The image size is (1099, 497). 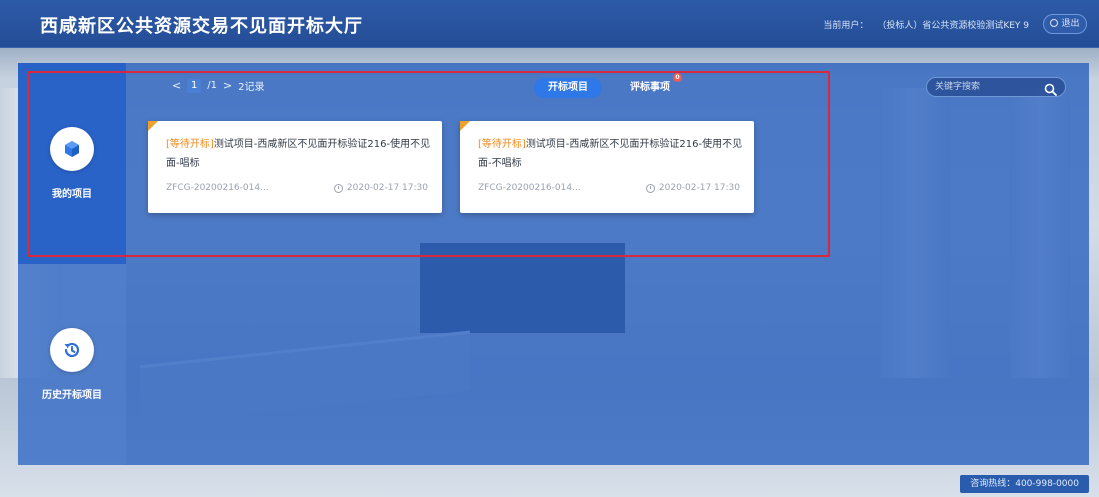 I want to click on total-pages: /1, so click(x=212, y=85).